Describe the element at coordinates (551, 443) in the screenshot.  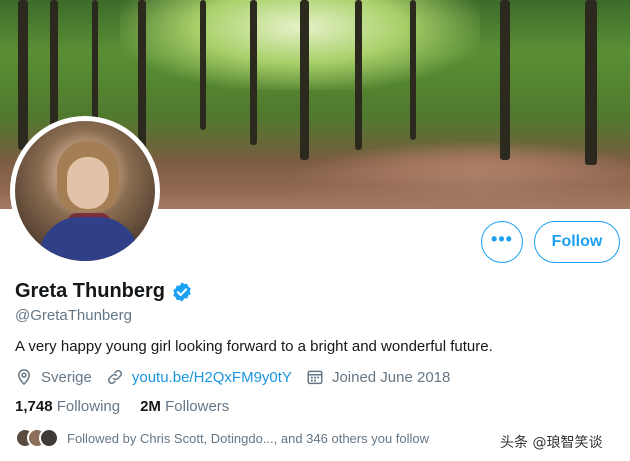
I see `watermark: 头条 @琅智笑谈` at that location.